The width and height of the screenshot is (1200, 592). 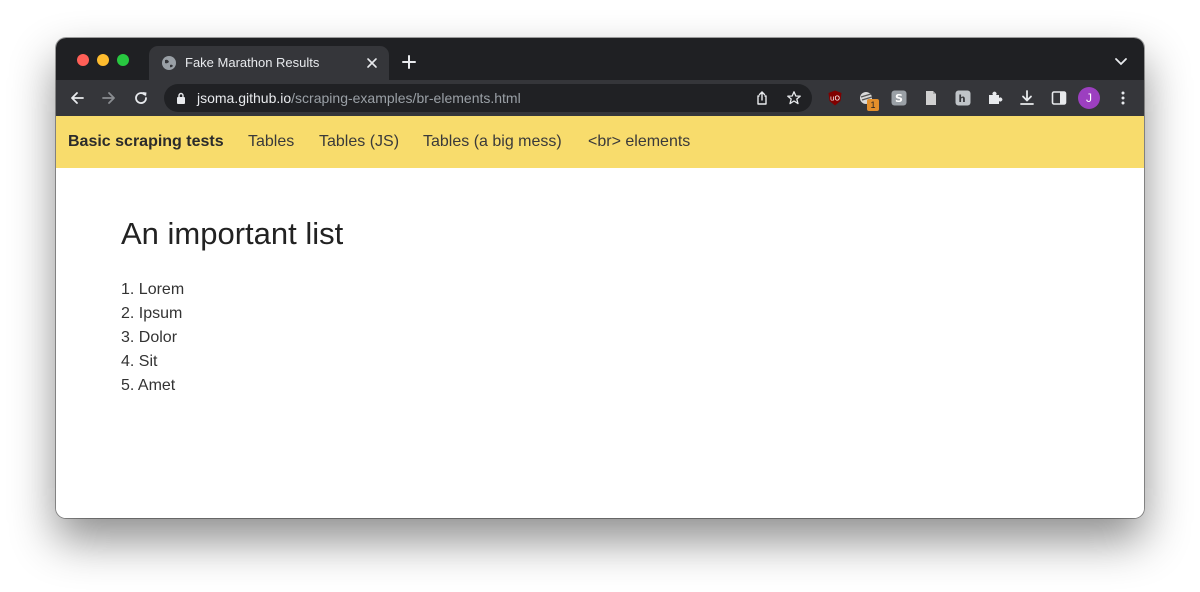 I want to click on document-extension-icon, so click(x=931, y=98).